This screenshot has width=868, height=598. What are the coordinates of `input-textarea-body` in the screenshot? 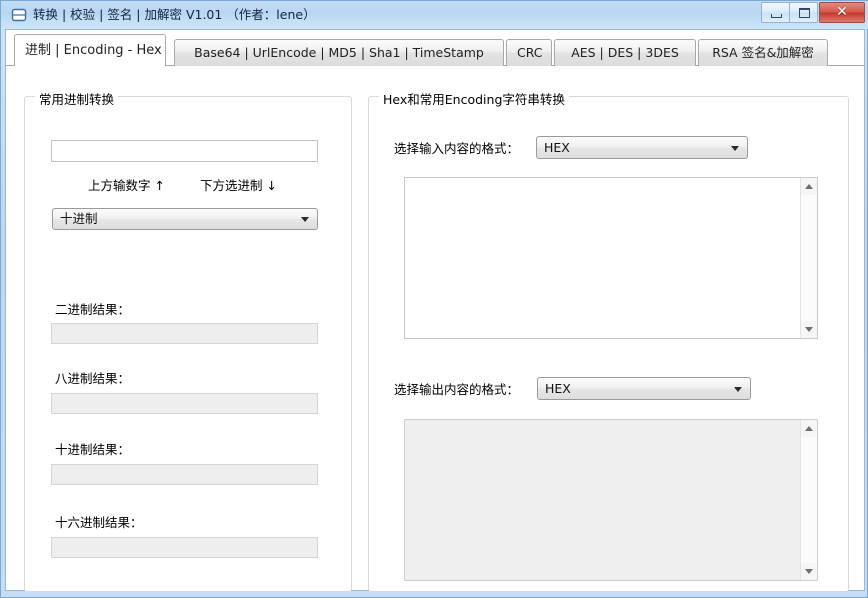 It's located at (602, 258).